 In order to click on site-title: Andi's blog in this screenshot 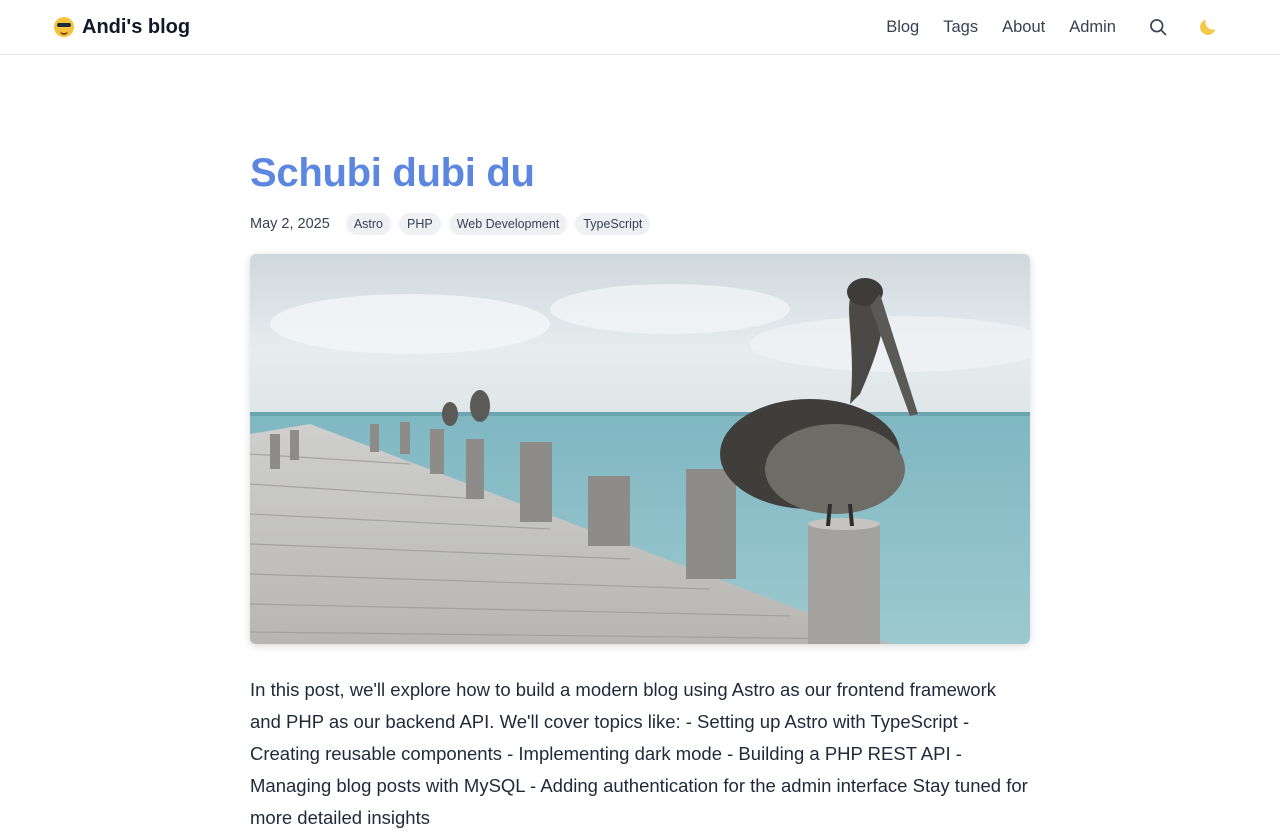, I will do `click(136, 26)`.